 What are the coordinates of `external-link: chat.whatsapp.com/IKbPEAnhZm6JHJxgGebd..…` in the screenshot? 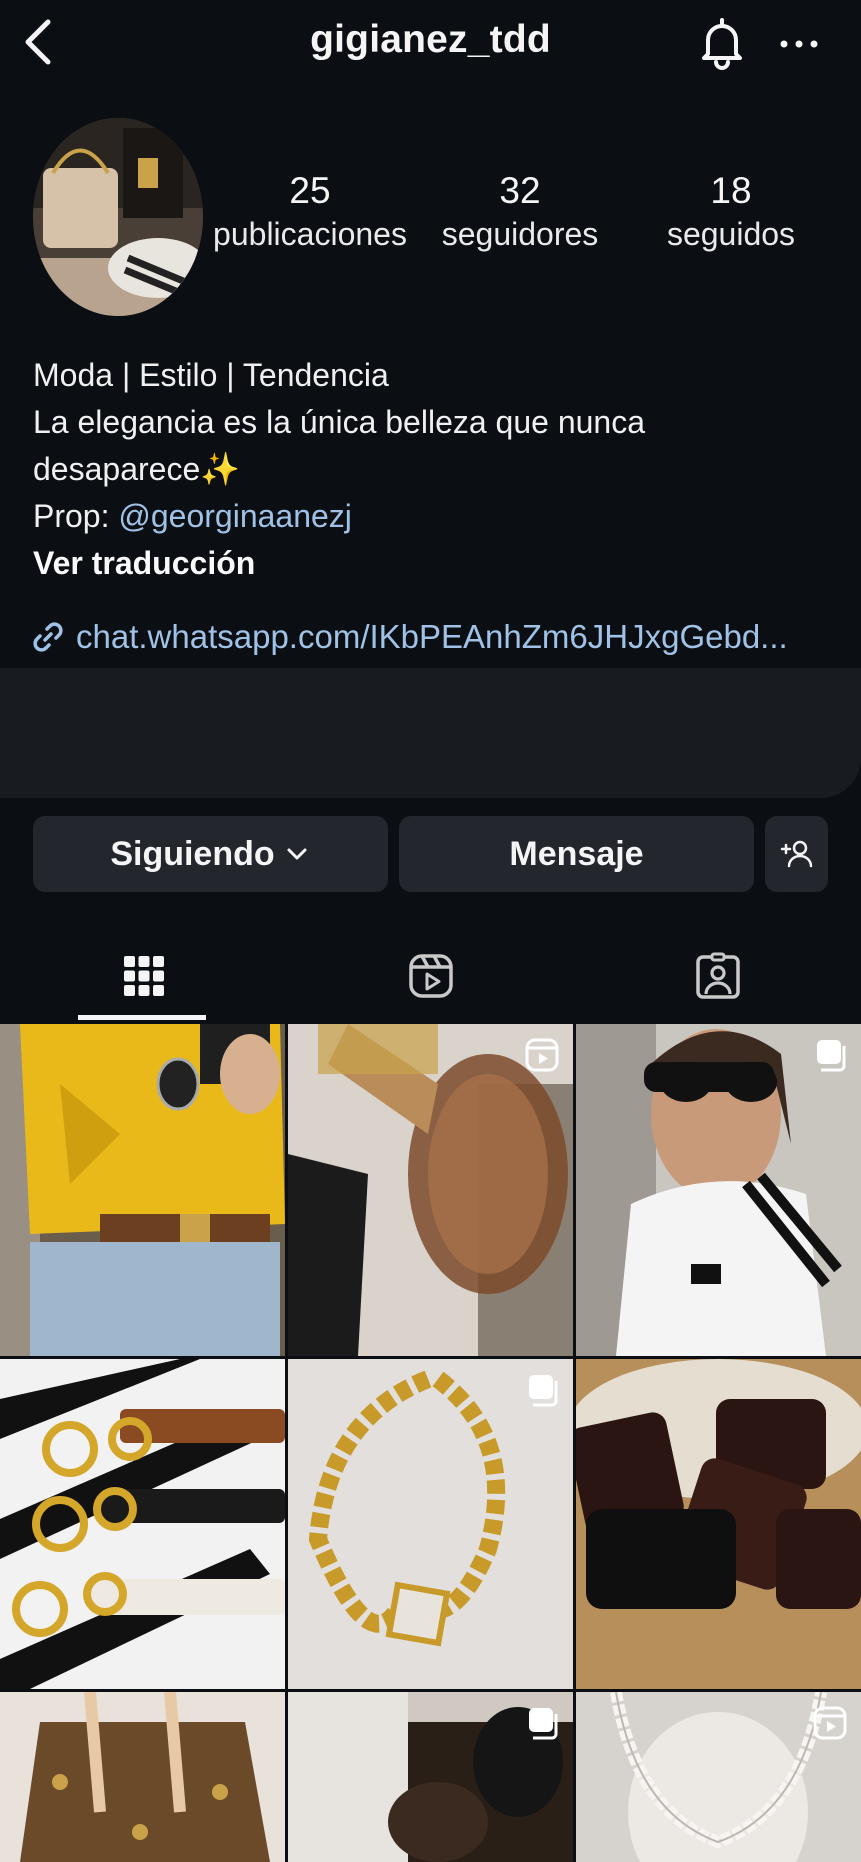 It's located at (409, 637).